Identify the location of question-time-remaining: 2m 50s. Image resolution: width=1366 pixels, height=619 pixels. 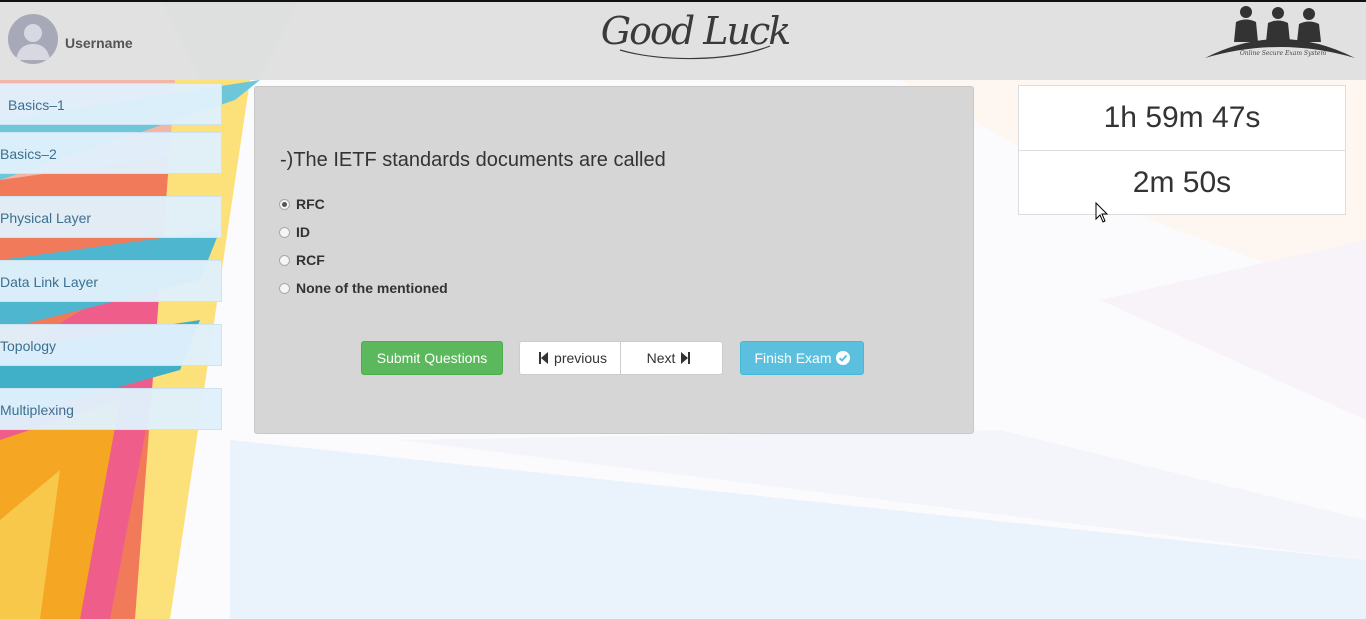
(1182, 182).